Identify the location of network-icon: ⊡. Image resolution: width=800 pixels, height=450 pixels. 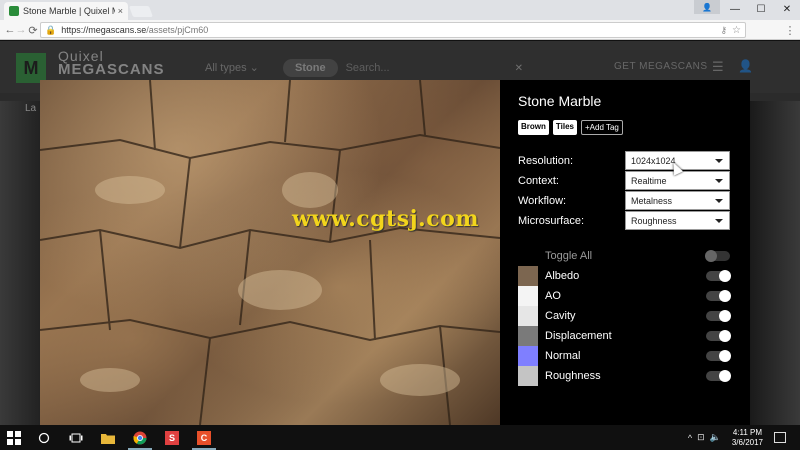
(701, 437).